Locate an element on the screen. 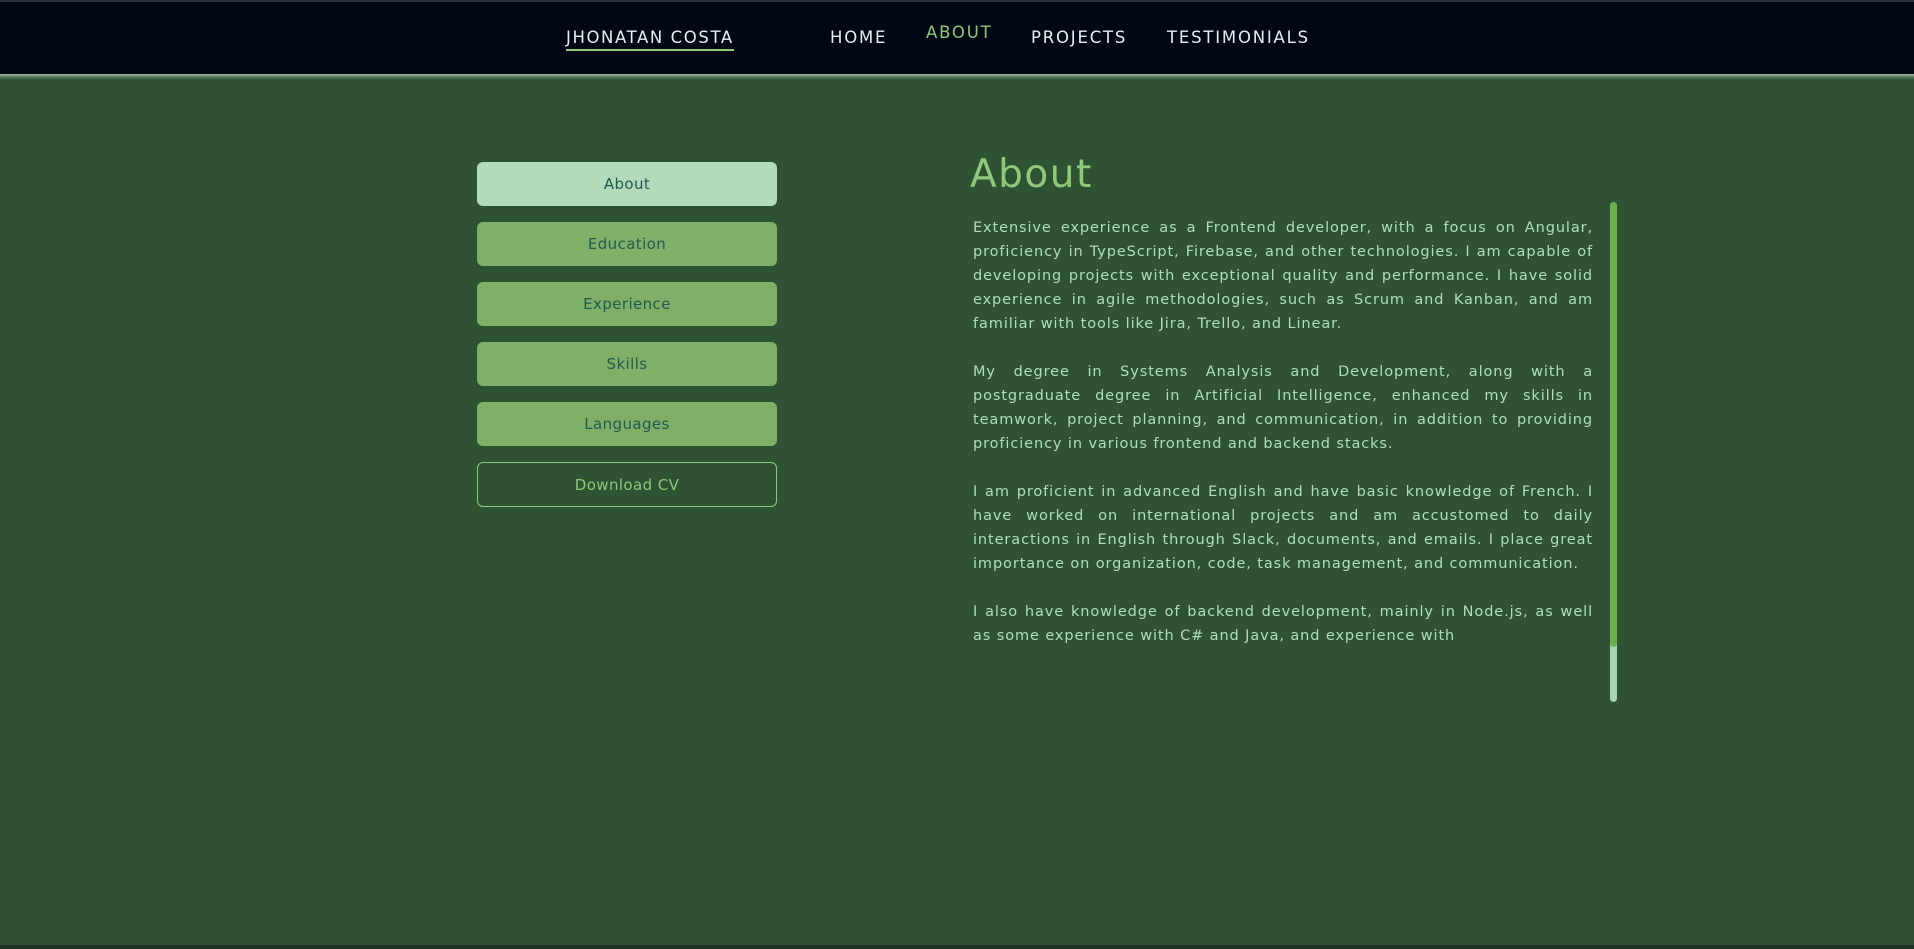  nav-about: ABOUT is located at coordinates (959, 32).